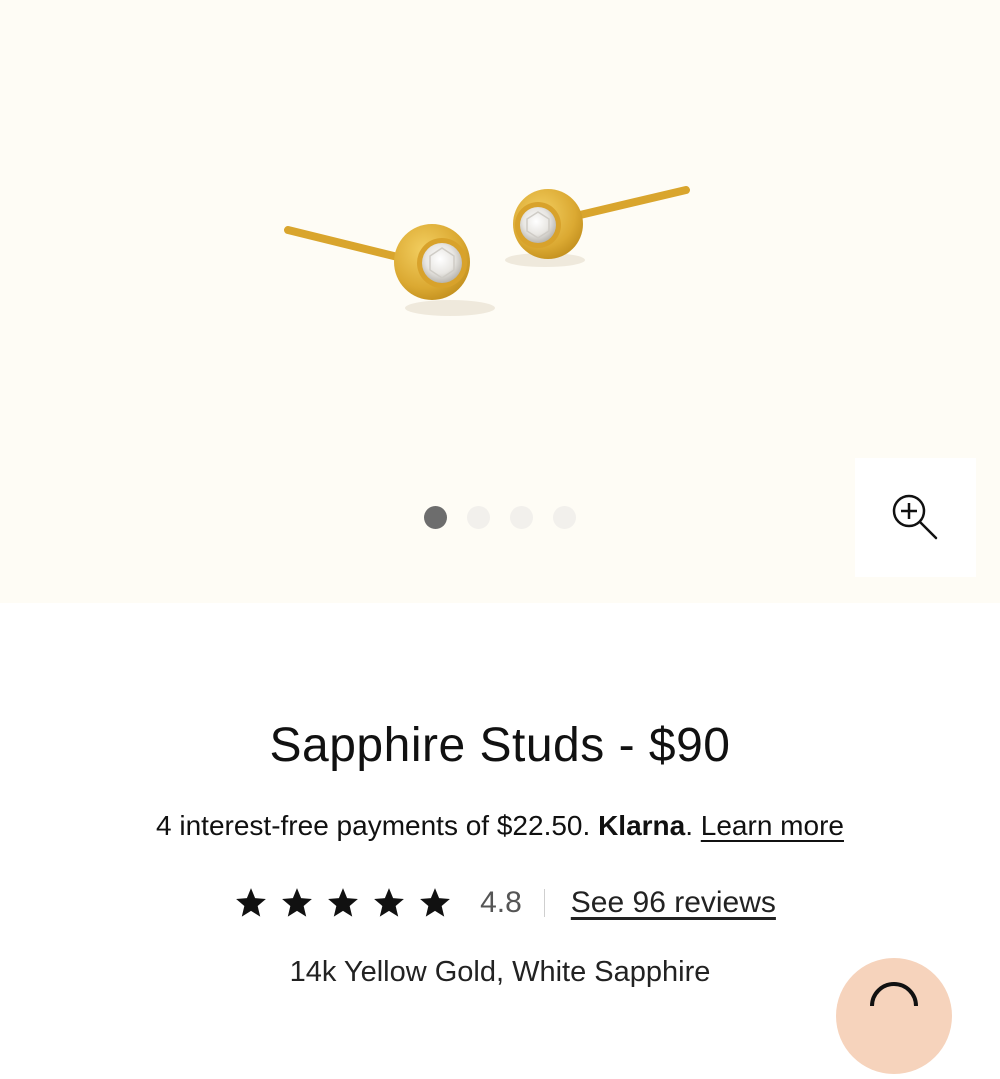 The image size is (1000, 1079). Describe the element at coordinates (500, 745) in the screenshot. I see `product-title: Sapphire Studs - $90` at that location.